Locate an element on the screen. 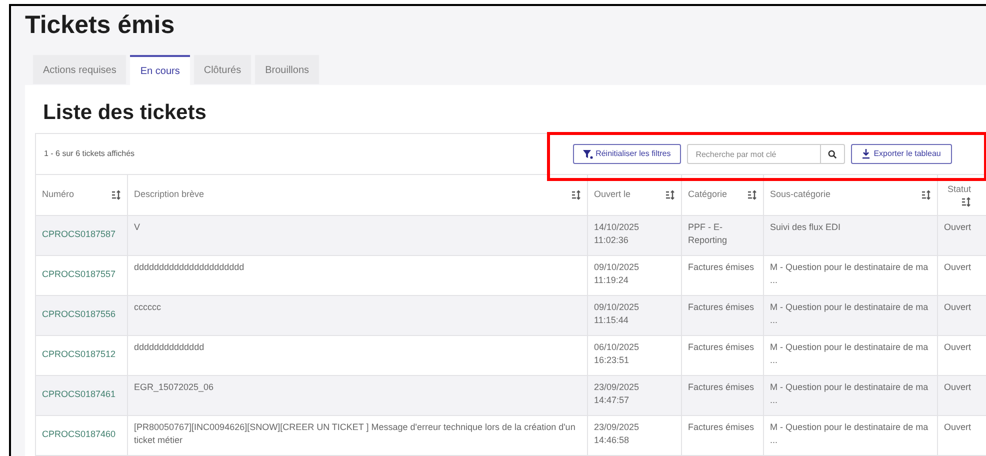  table-cell-text: 09/10/2025 11:19:24 is located at coordinates (617, 274).